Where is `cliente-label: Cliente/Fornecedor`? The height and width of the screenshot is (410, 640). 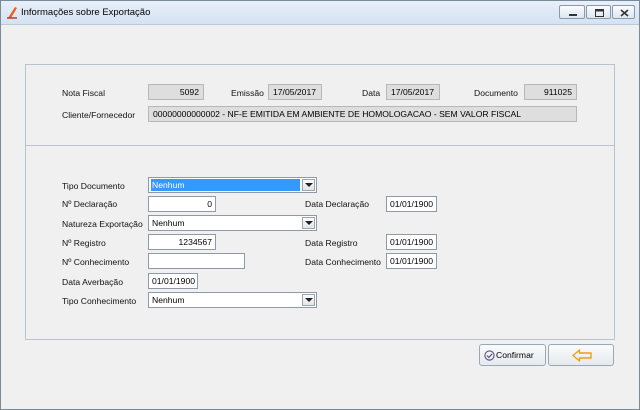 cliente-label: Cliente/Fornecedor is located at coordinates (99, 115).